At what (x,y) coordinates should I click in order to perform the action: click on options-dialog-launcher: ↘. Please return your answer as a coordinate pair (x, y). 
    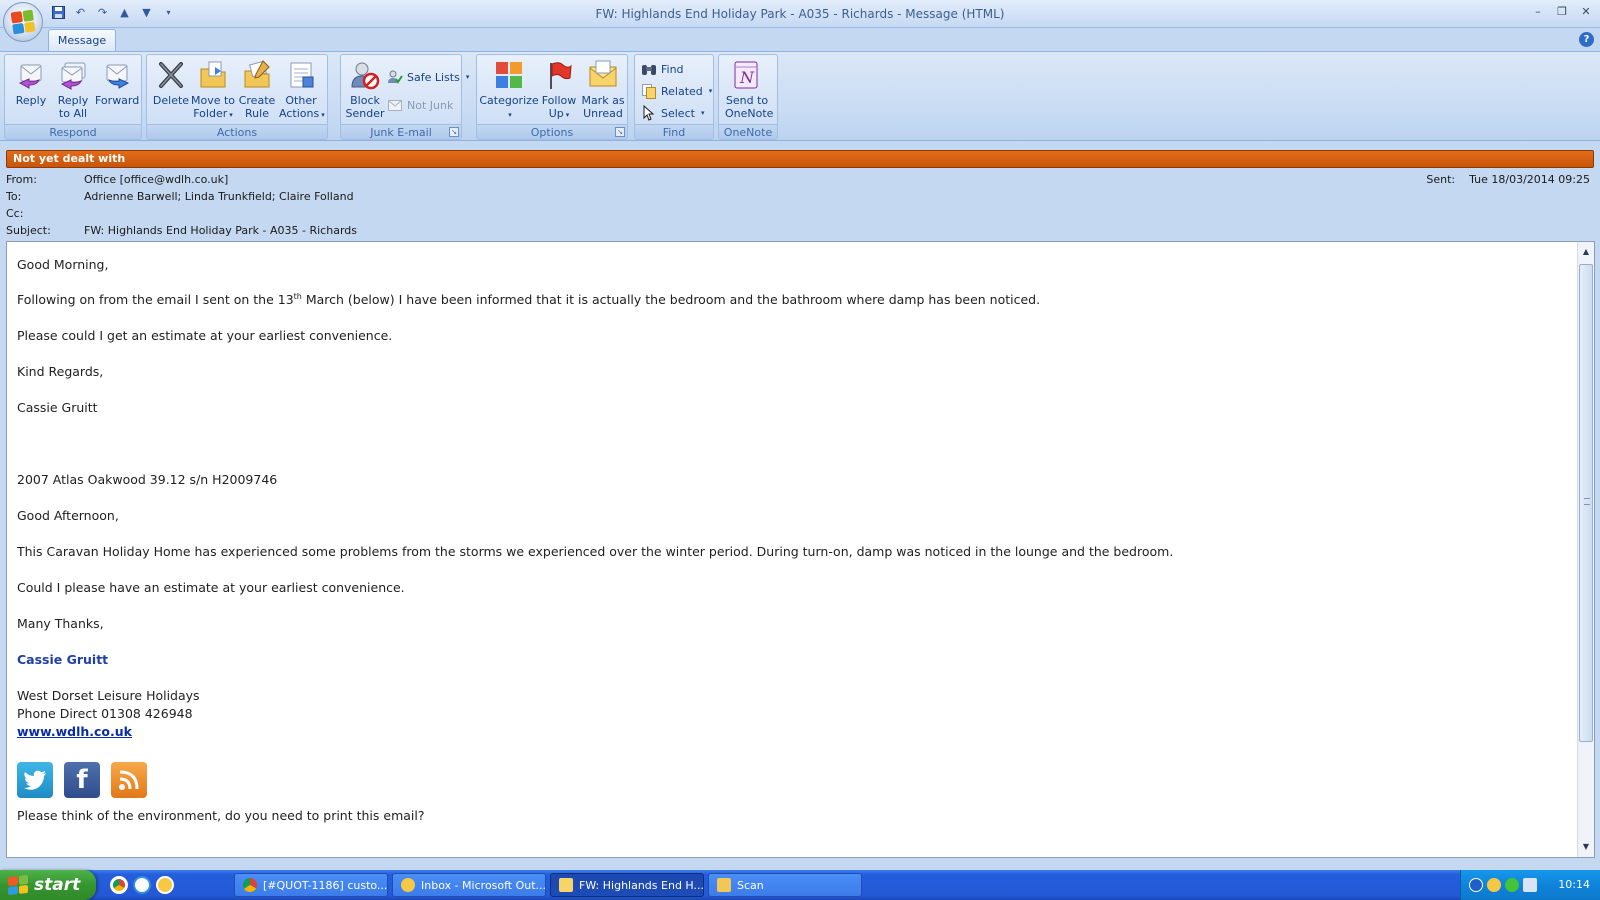
    Looking at the image, I should click on (620, 132).